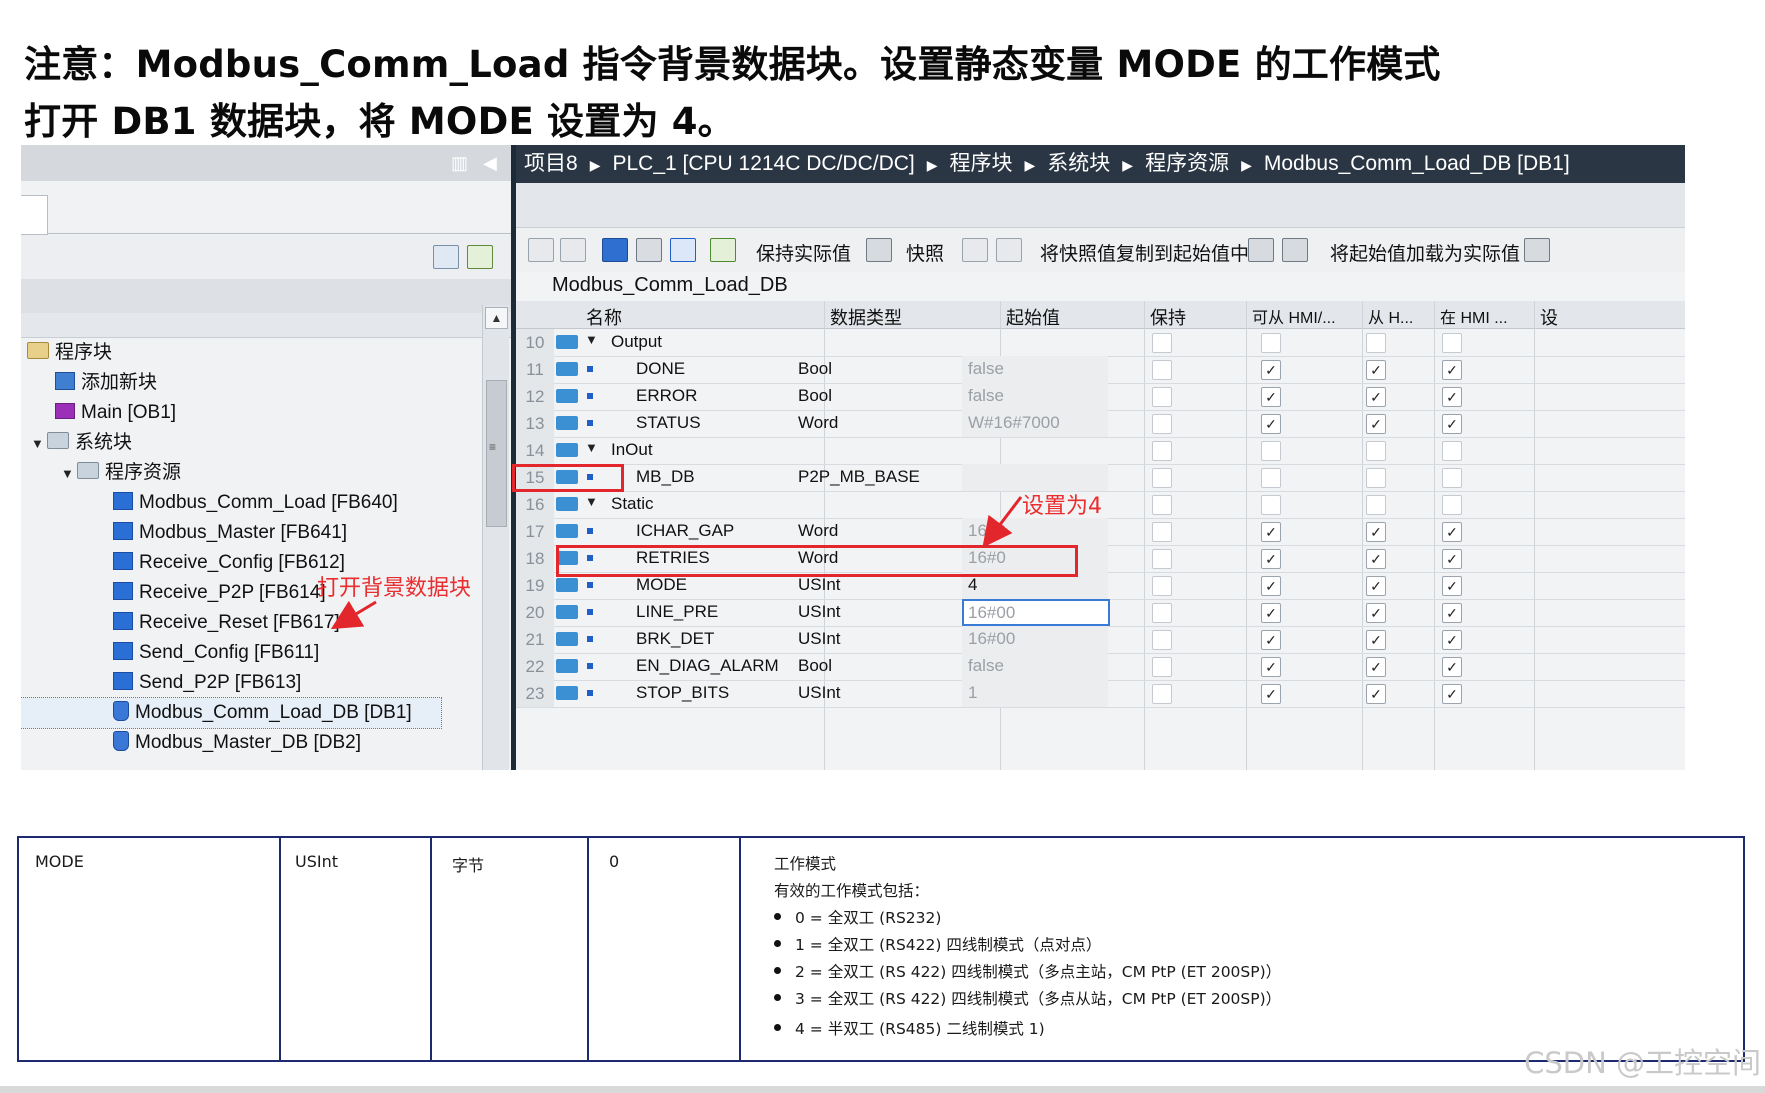 This screenshot has width=1765, height=1093. What do you see at coordinates (115, 413) in the screenshot?
I see `tree-item-main-ob1: Main [OB1]` at bounding box center [115, 413].